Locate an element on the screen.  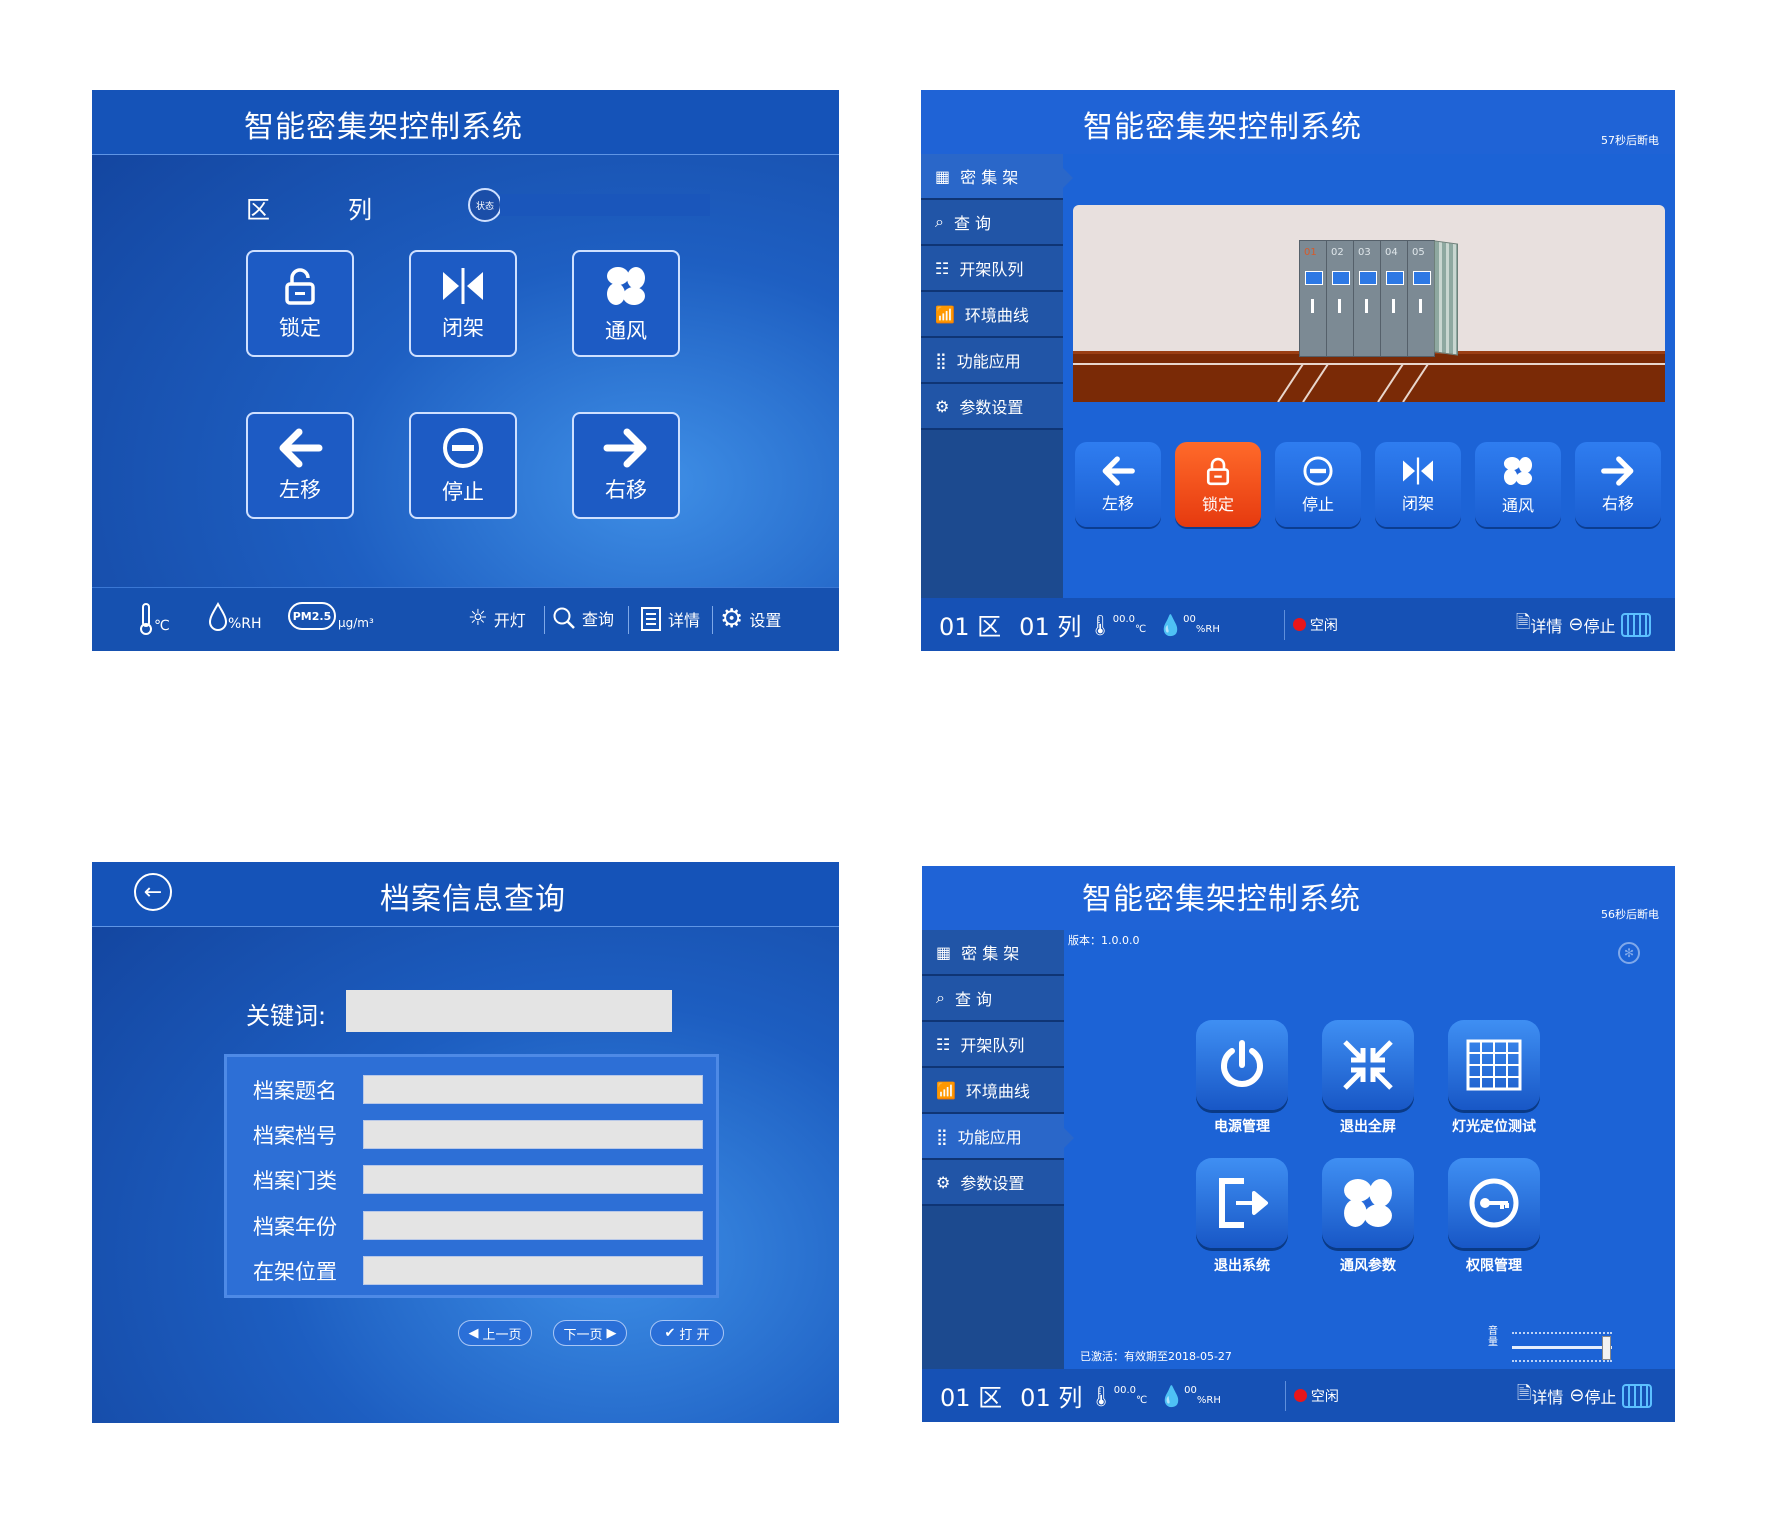
volume-thumb is located at coordinates (1606, 1348).